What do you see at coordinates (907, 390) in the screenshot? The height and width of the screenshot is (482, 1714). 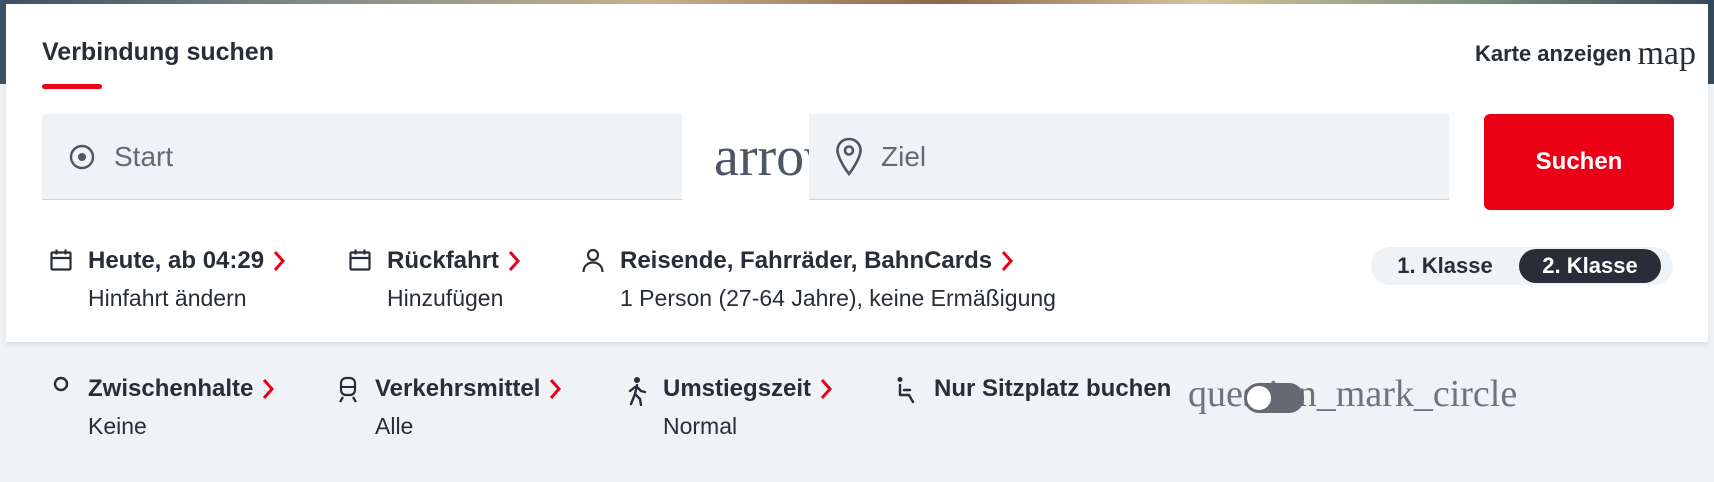 I see `seat-icon` at bounding box center [907, 390].